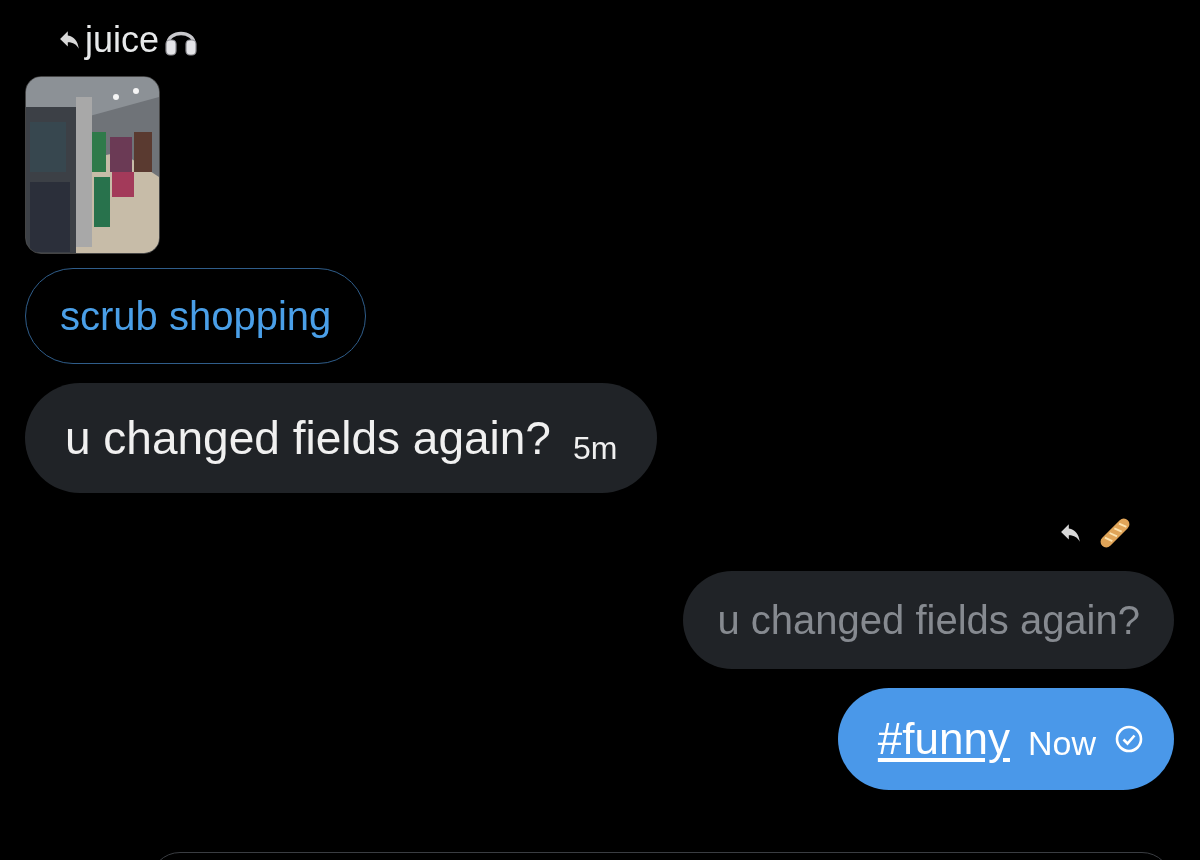 This screenshot has height=860, width=1200. Describe the element at coordinates (595, 448) in the screenshot. I see `message-time: 5m` at that location.